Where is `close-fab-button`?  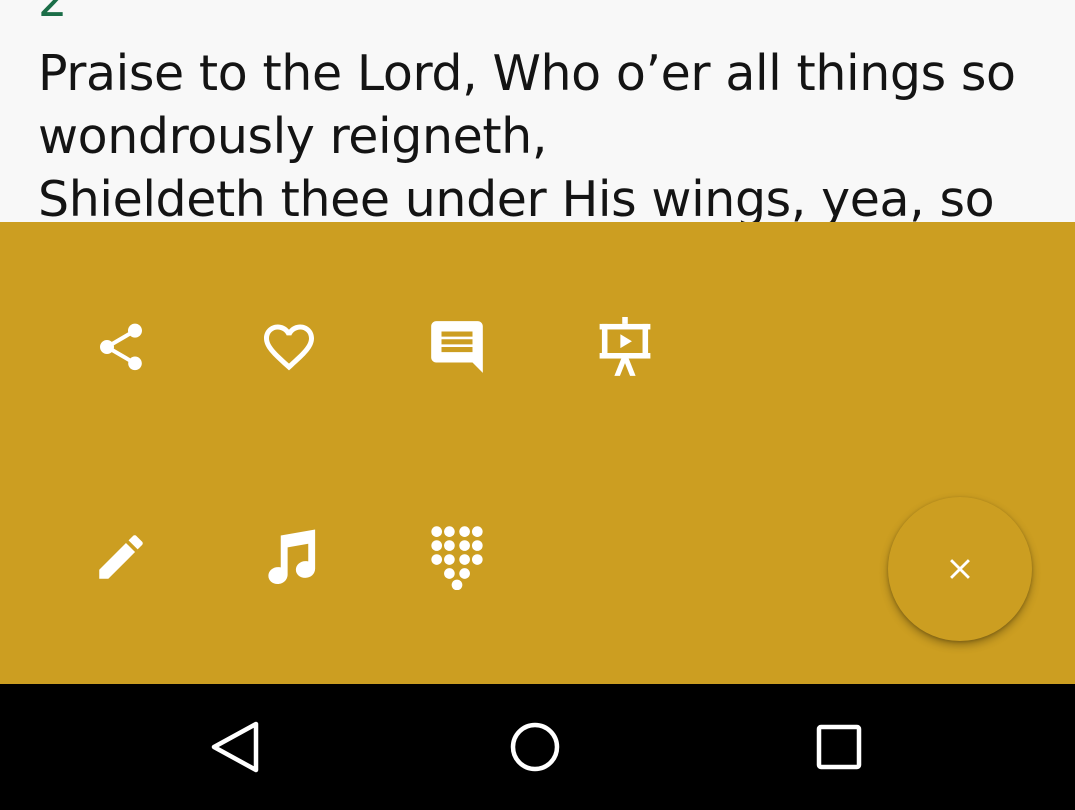 close-fab-button is located at coordinates (960, 569).